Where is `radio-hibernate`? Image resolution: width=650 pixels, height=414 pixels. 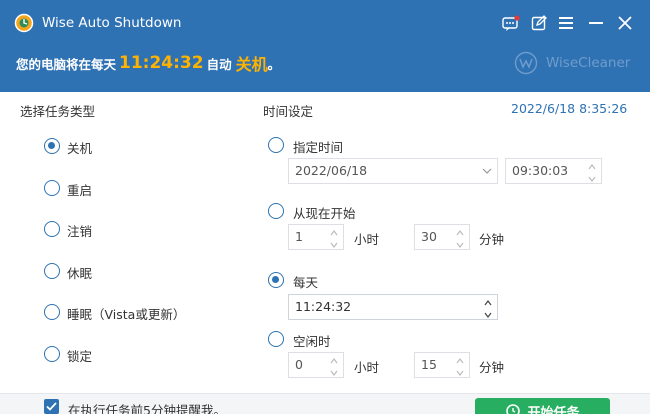
radio-hibernate is located at coordinates (52, 271).